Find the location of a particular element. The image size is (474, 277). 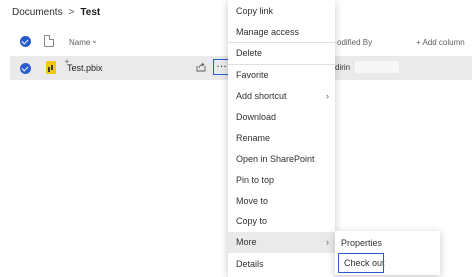

more-submenu: Properties Check out is located at coordinates (387, 253).